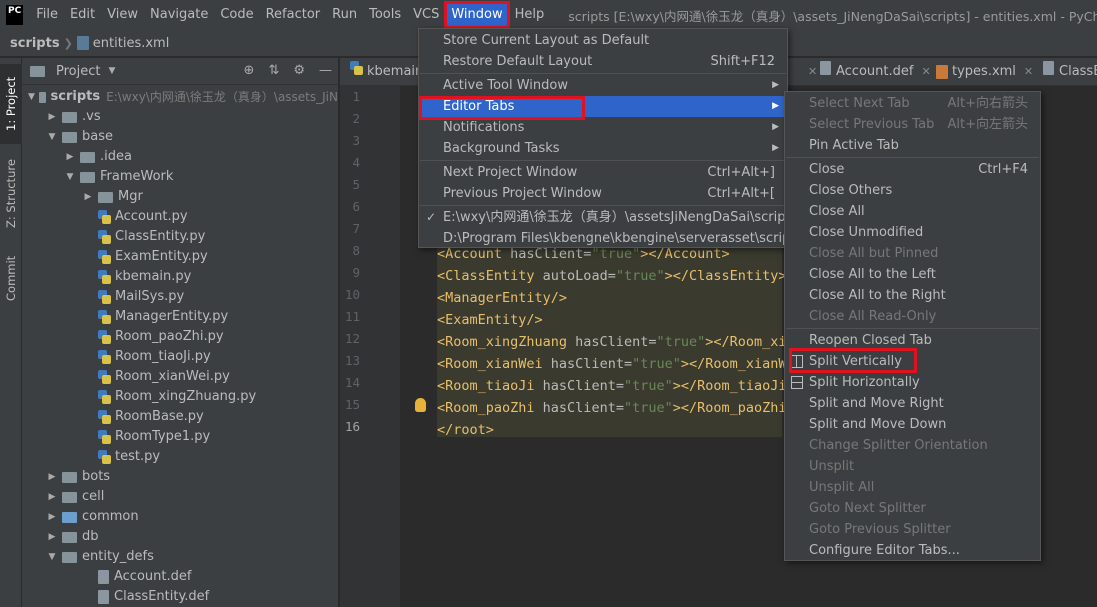 This screenshot has height=607, width=1097. What do you see at coordinates (465, 430) in the screenshot?
I see `code-line: </root>` at bounding box center [465, 430].